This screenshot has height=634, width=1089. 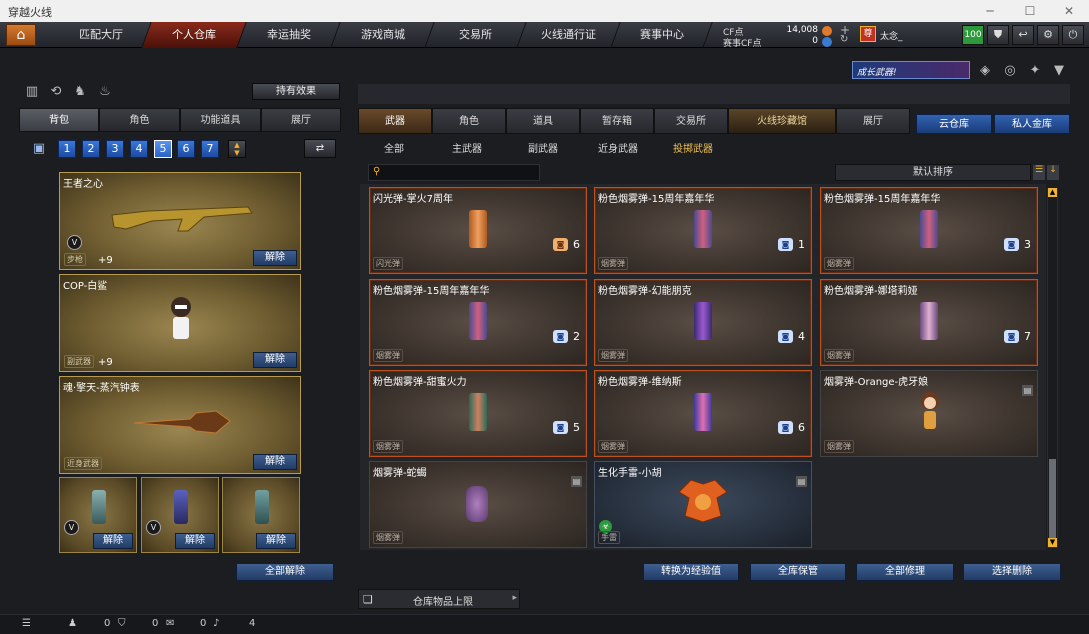 What do you see at coordinates (285, 572) in the screenshot?
I see `unequip-all-button: 全部解除` at bounding box center [285, 572].